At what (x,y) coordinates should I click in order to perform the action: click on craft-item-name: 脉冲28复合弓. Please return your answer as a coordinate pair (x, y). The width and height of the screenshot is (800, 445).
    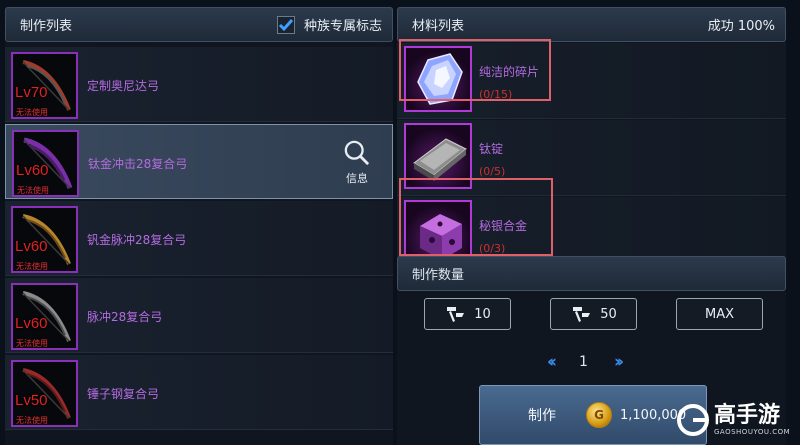
    Looking at the image, I should click on (125, 317).